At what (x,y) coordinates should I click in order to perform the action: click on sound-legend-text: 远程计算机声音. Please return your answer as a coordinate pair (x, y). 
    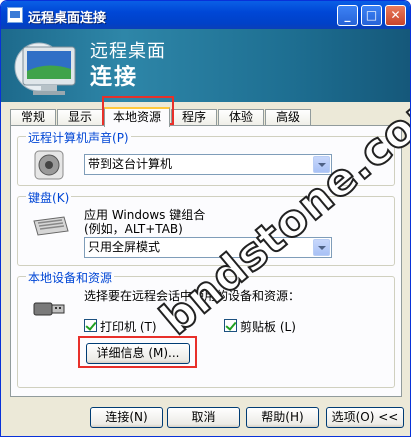
    Looking at the image, I should click on (70, 138).